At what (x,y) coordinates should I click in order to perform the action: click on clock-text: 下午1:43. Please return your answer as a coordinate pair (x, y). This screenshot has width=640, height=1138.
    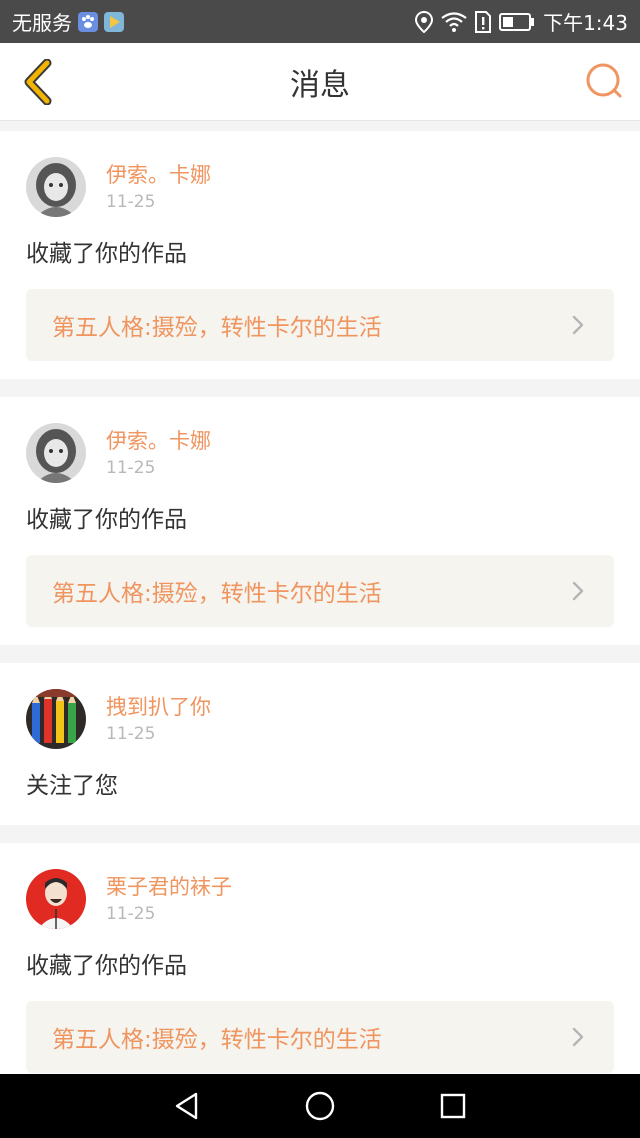
    Looking at the image, I should click on (585, 23).